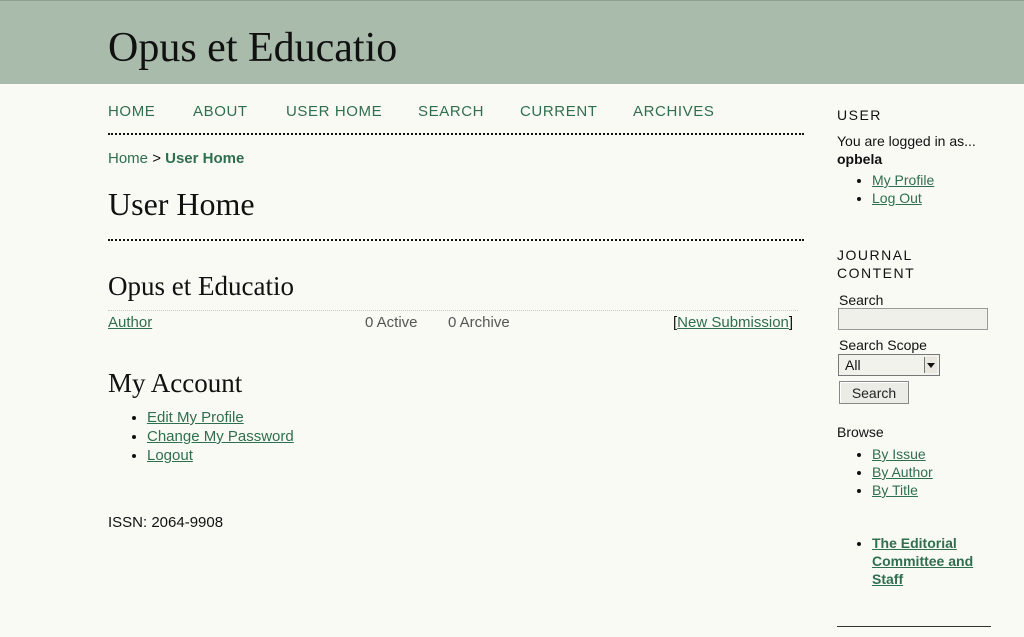  I want to click on log-out-link: Log Out, so click(897, 198).